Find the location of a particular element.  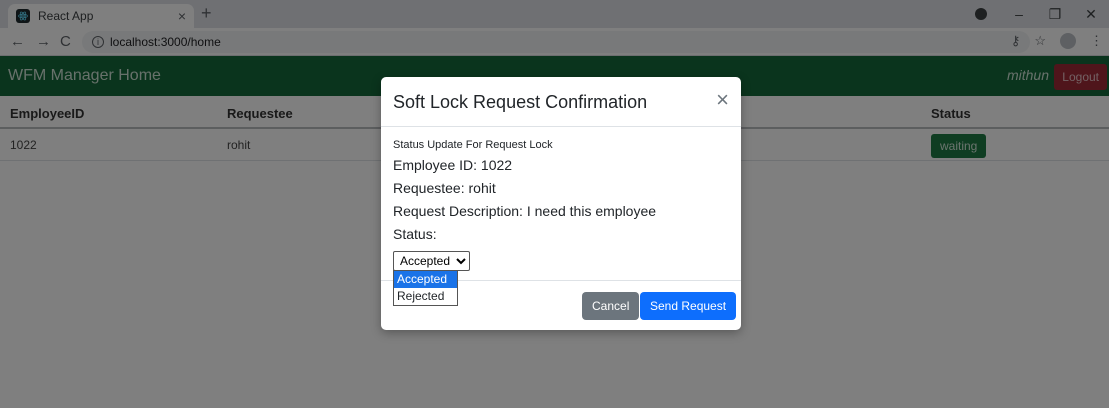

send-request-button: Send Request is located at coordinates (688, 306).